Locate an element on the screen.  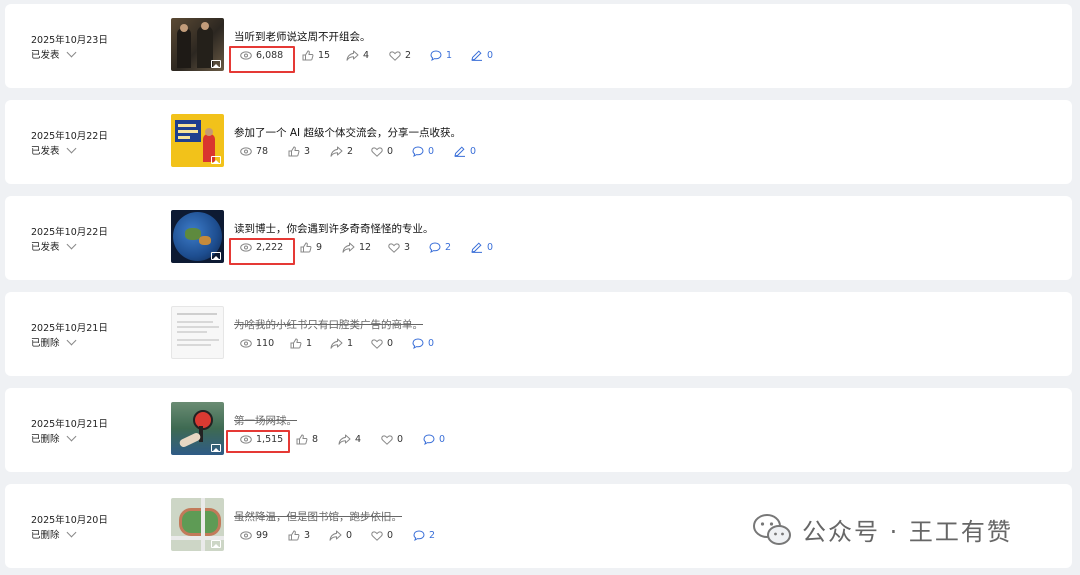
views-stat: 110 is located at coordinates (257, 343).